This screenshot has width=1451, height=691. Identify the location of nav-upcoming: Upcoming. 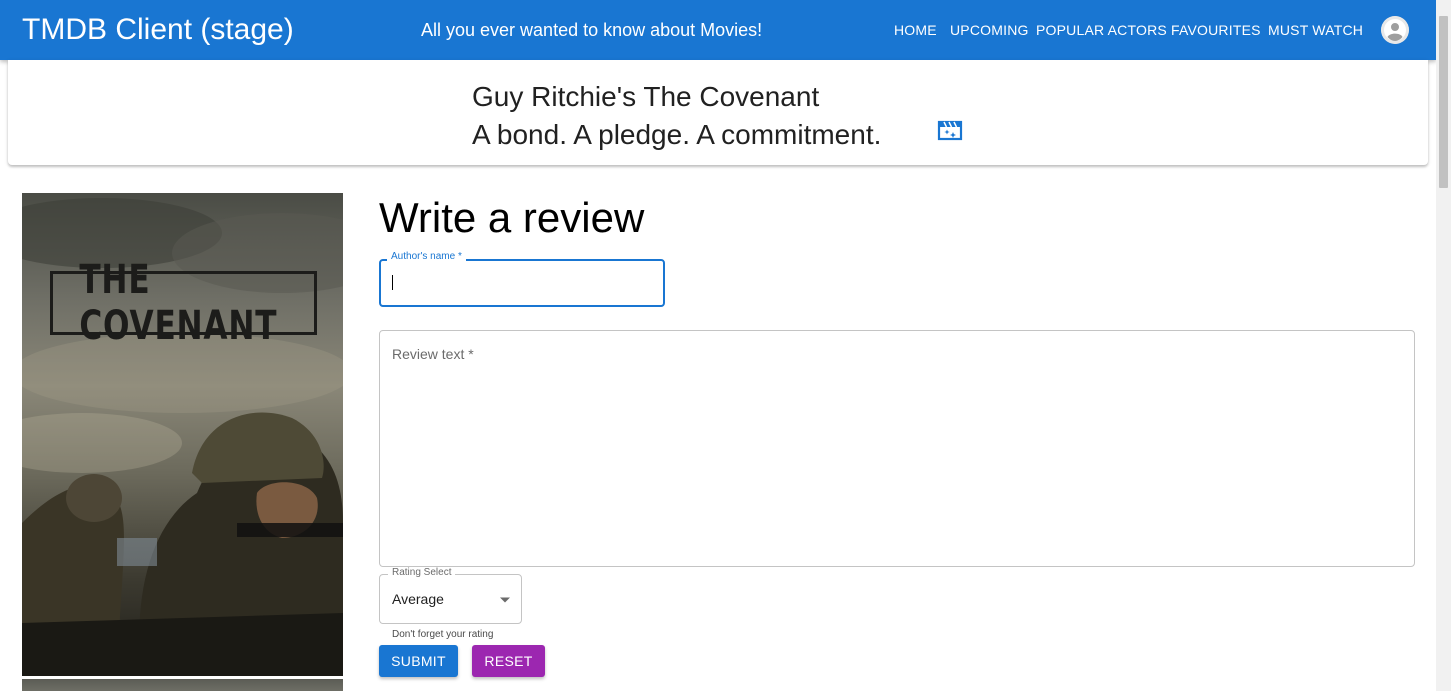
(989, 30).